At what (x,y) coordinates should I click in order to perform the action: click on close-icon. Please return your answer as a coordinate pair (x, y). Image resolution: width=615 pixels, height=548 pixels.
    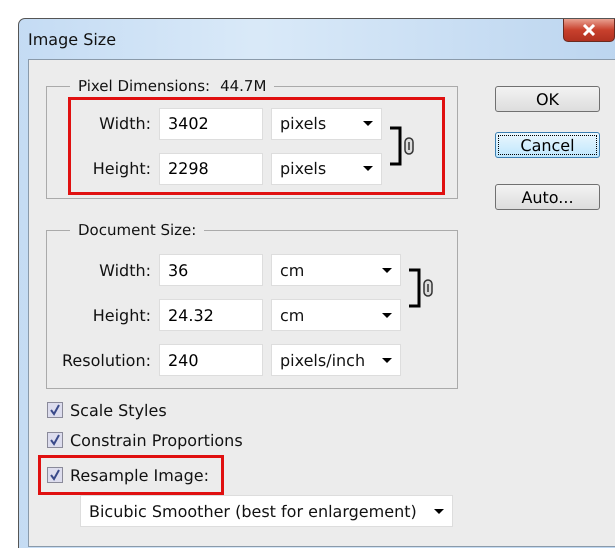
    Looking at the image, I should click on (589, 30).